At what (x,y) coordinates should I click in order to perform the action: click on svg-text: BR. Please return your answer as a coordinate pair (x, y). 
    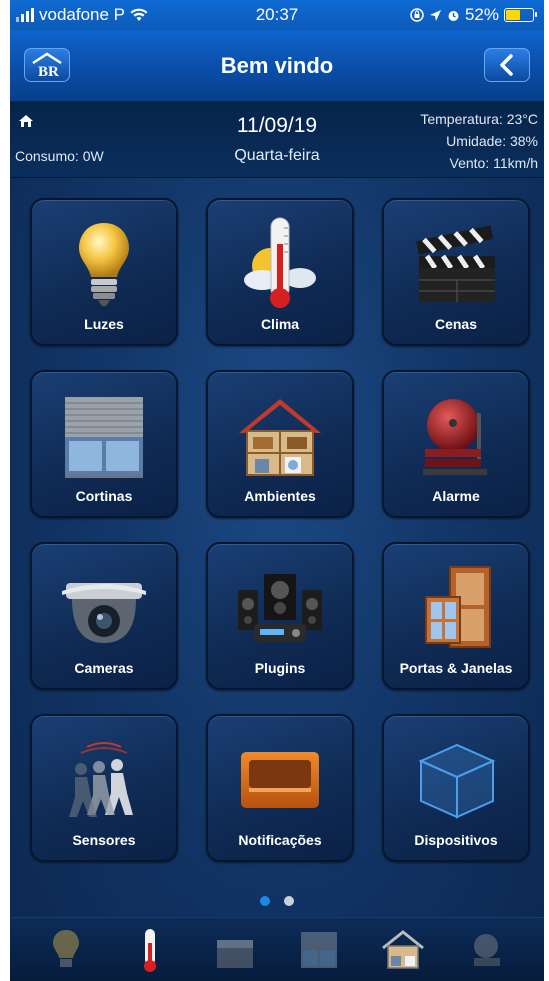
    Looking at the image, I should click on (48, 71).